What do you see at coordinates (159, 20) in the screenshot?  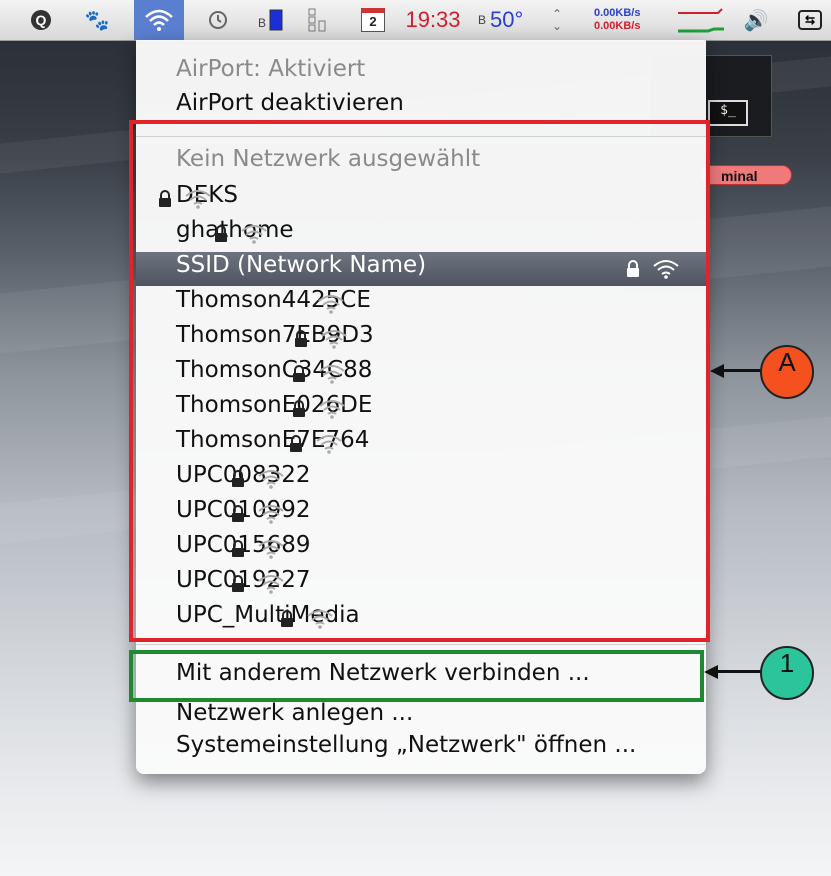 I see `wifi-icon` at bounding box center [159, 20].